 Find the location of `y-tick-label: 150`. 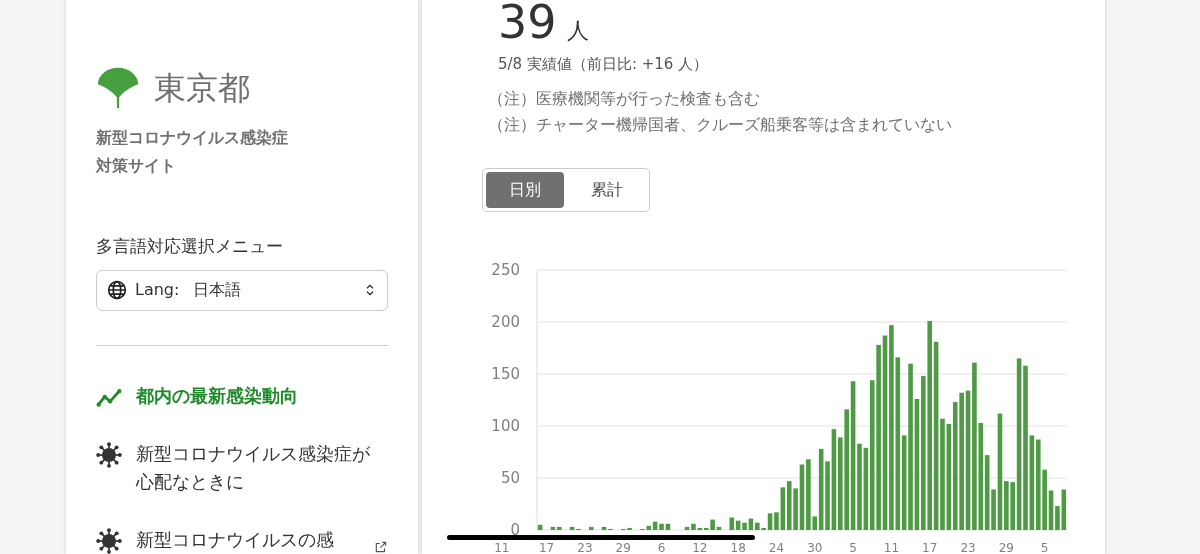

y-tick-label: 150 is located at coordinates (505, 373).